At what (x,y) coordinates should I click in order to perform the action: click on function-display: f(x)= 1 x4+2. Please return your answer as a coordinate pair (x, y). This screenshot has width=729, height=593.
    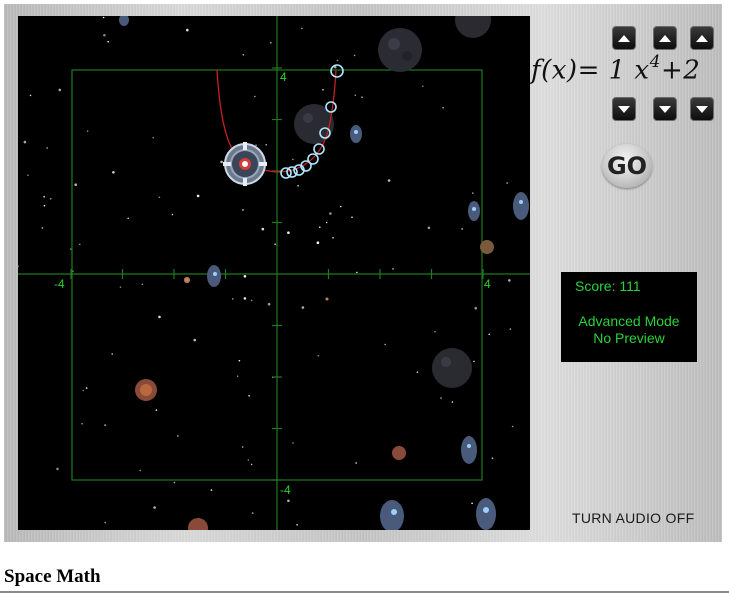
    Looking at the image, I should click on (626, 73).